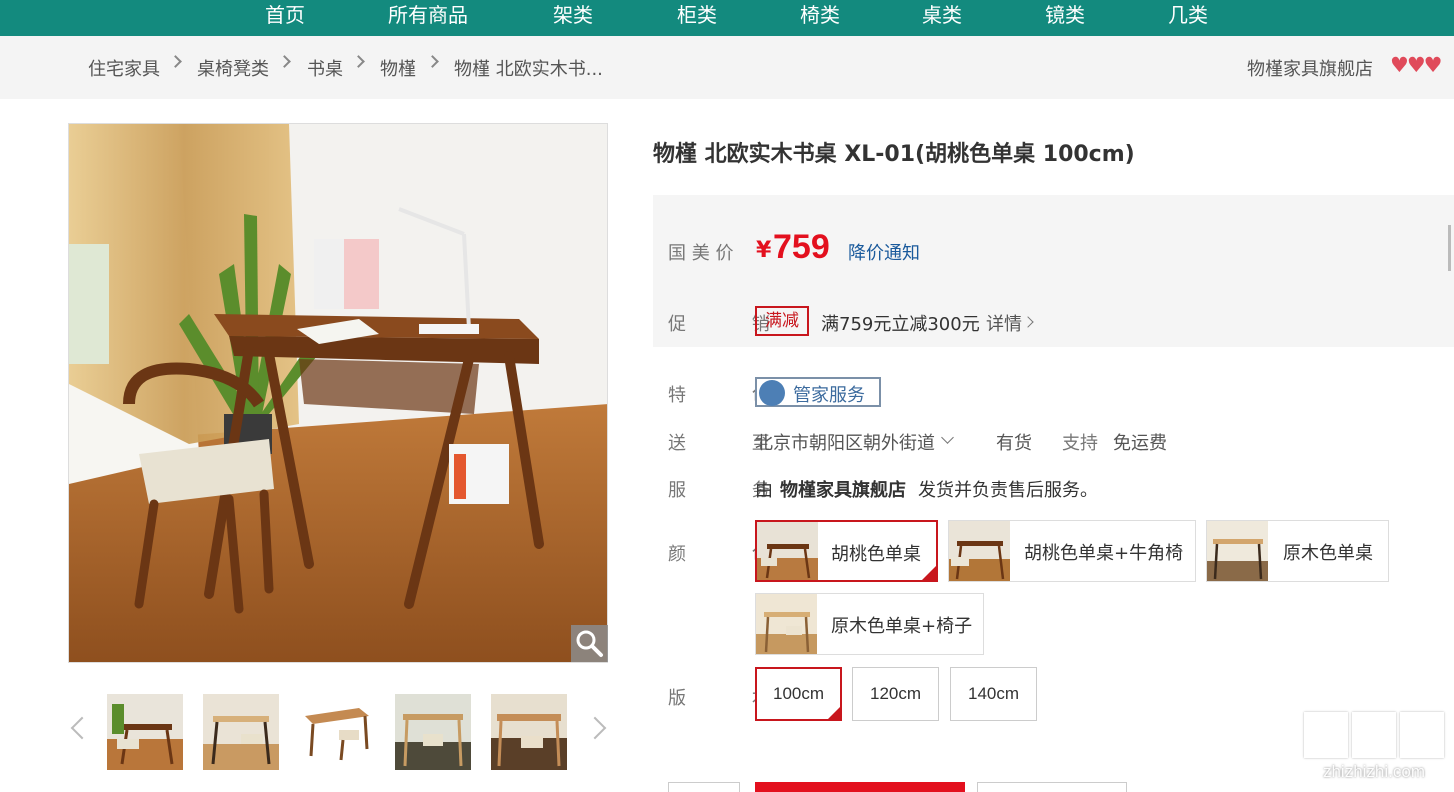 The width and height of the screenshot is (1454, 792). Describe the element at coordinates (398, 68) in the screenshot. I see `breadcrumb-item: 物槿` at that location.